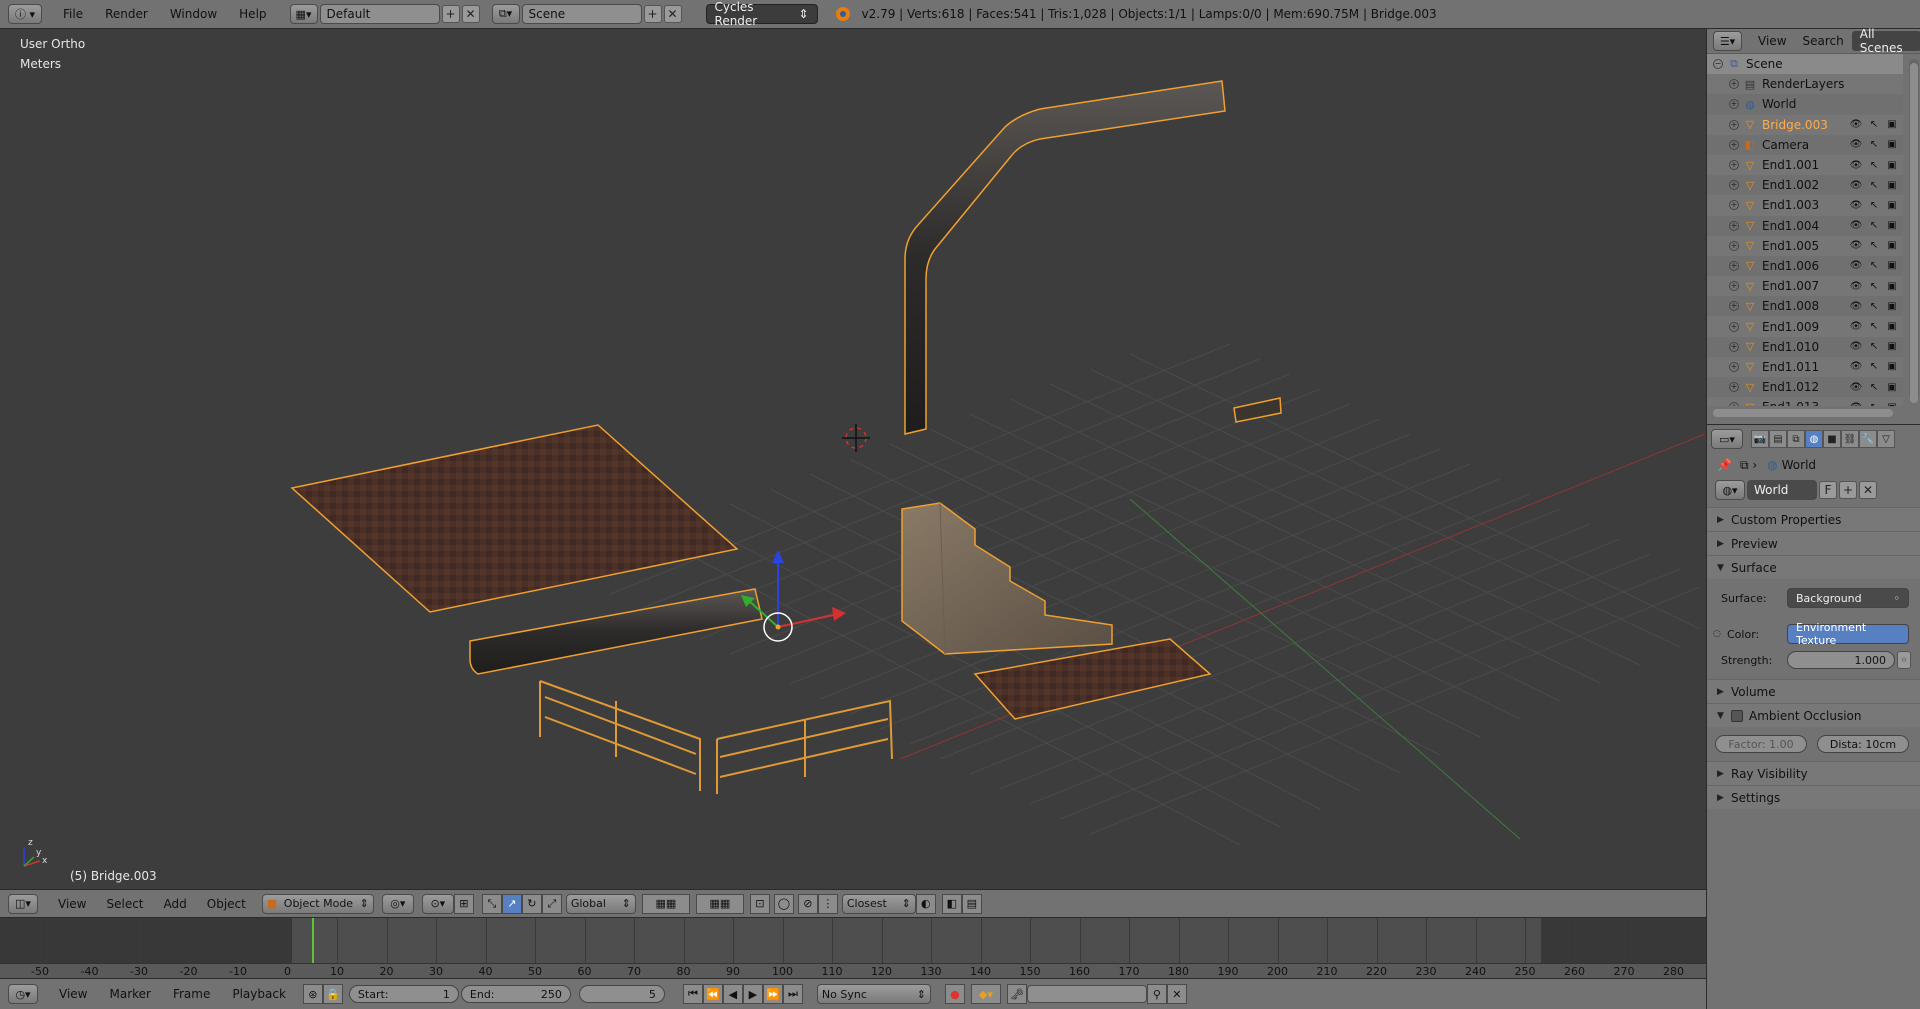  What do you see at coordinates (25, 14) in the screenshot?
I see `editor-type-button: ⓘ ▾` at bounding box center [25, 14].